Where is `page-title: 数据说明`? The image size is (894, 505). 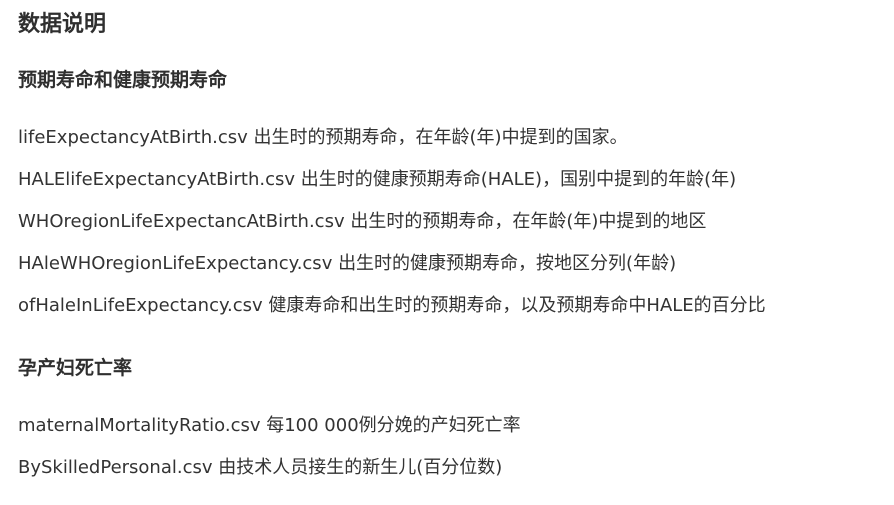
page-title: 数据说明 is located at coordinates (62, 24).